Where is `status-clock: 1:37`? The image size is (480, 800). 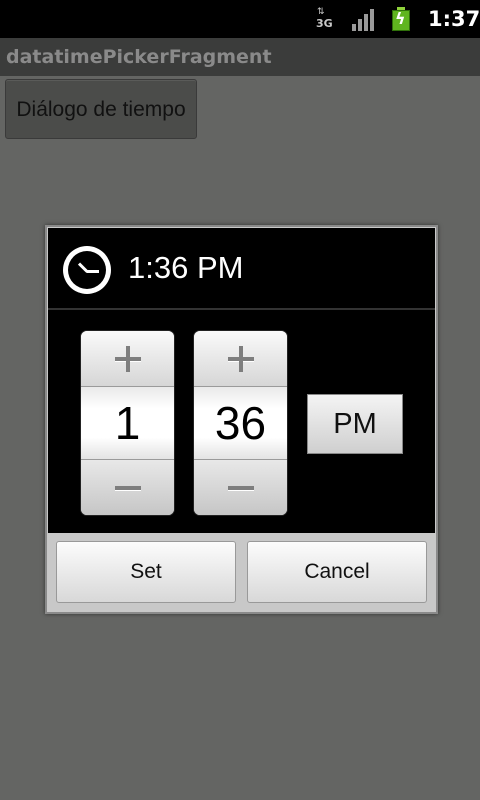 status-clock: 1:37 is located at coordinates (454, 19).